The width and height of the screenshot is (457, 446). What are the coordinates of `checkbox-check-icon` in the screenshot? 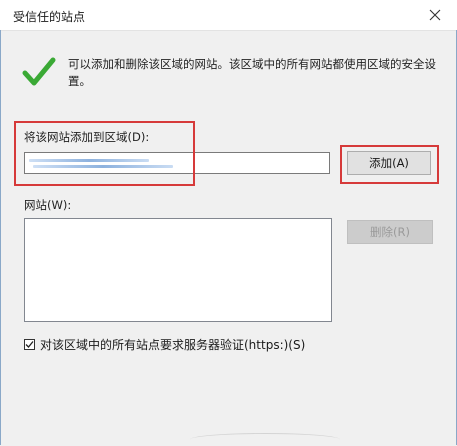 It's located at (29, 344).